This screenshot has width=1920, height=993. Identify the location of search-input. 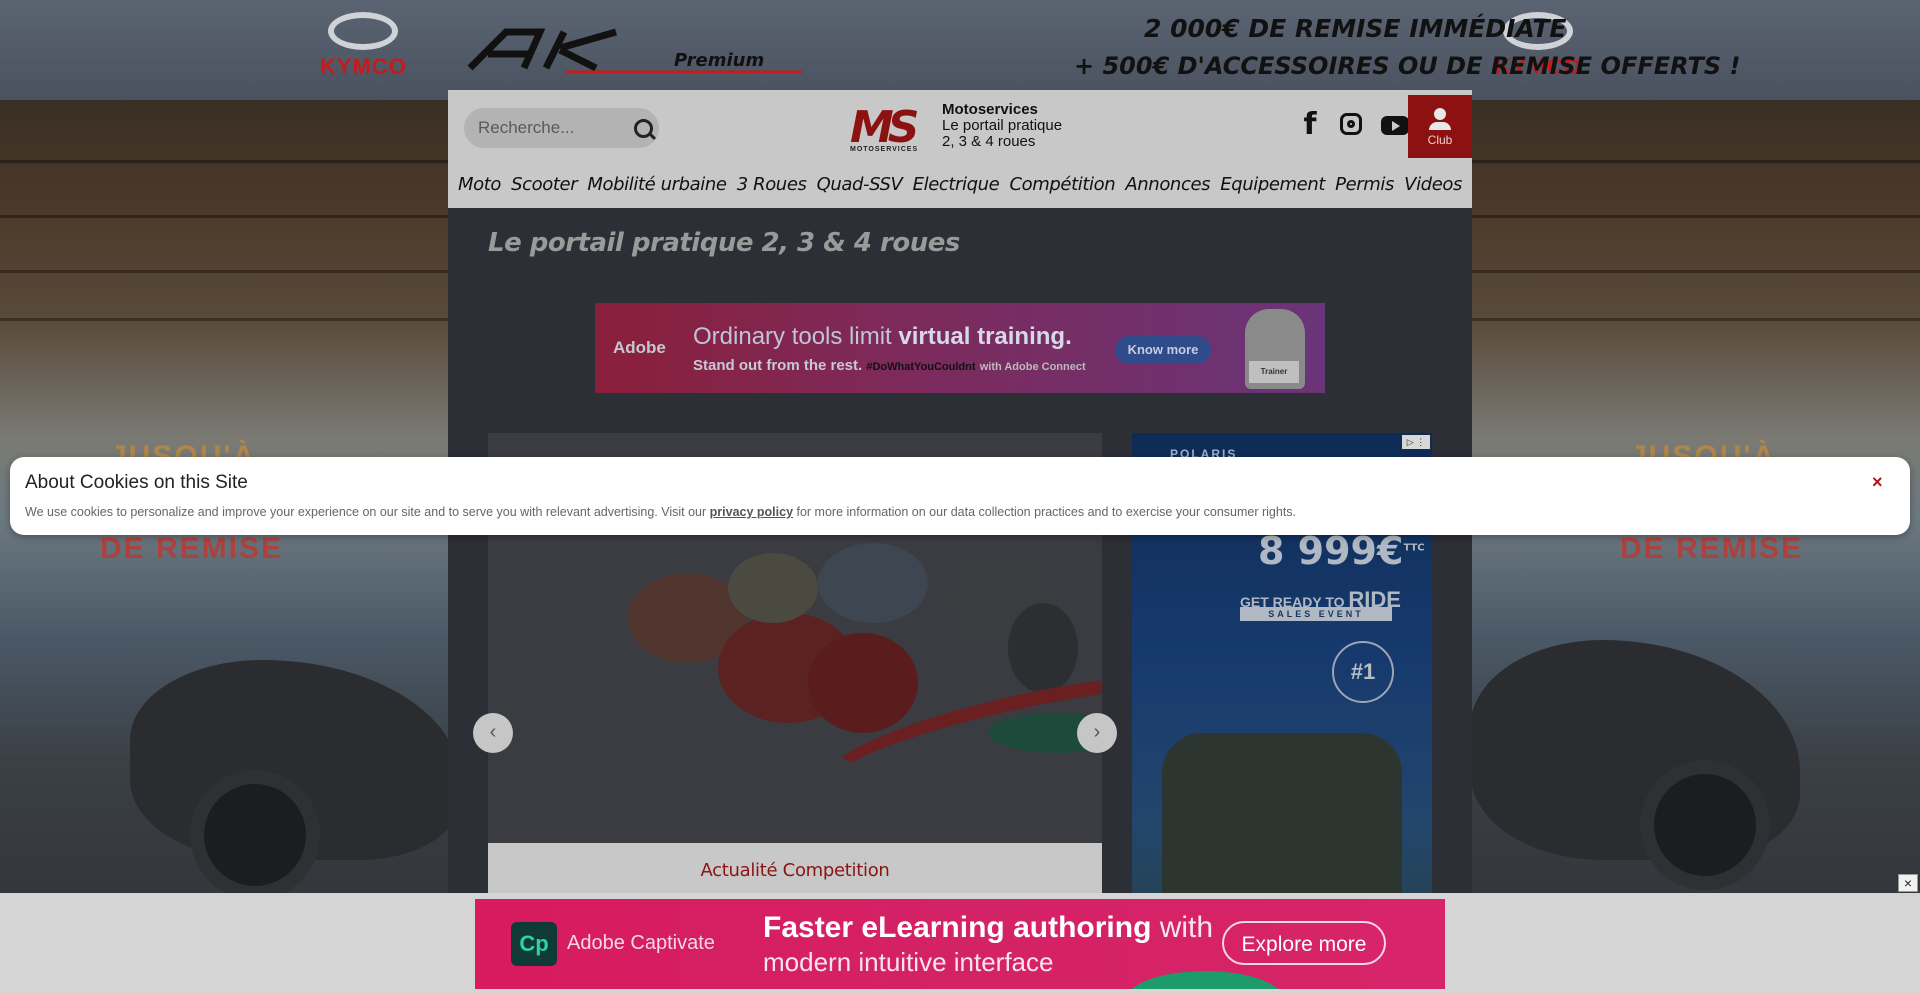
(546, 128).